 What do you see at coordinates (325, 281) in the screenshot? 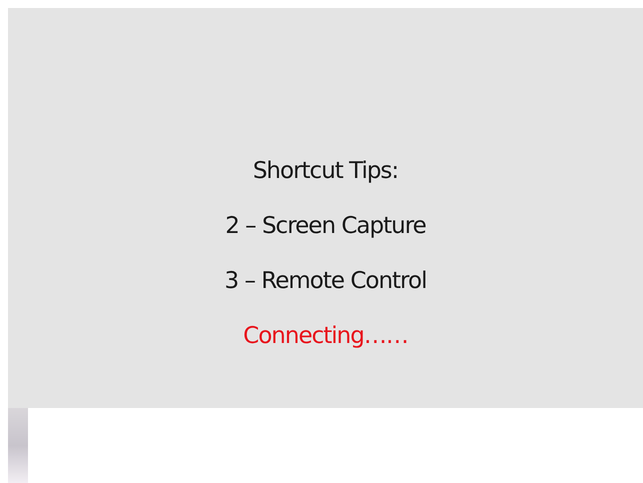
I see `shortcut-tip: 3 – Remote Control` at bounding box center [325, 281].